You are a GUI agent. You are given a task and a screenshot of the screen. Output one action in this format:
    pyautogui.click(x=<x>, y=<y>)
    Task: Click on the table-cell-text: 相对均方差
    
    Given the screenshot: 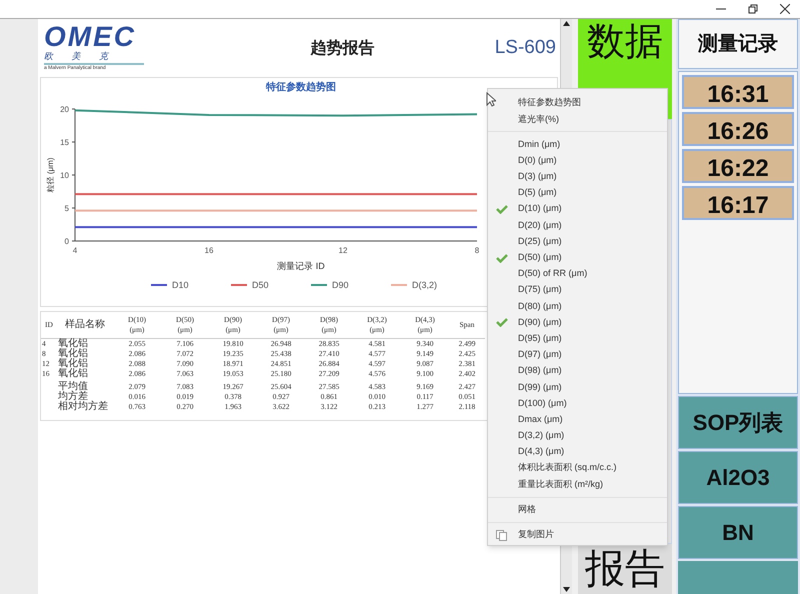 What is the action you would take?
    pyautogui.click(x=83, y=407)
    